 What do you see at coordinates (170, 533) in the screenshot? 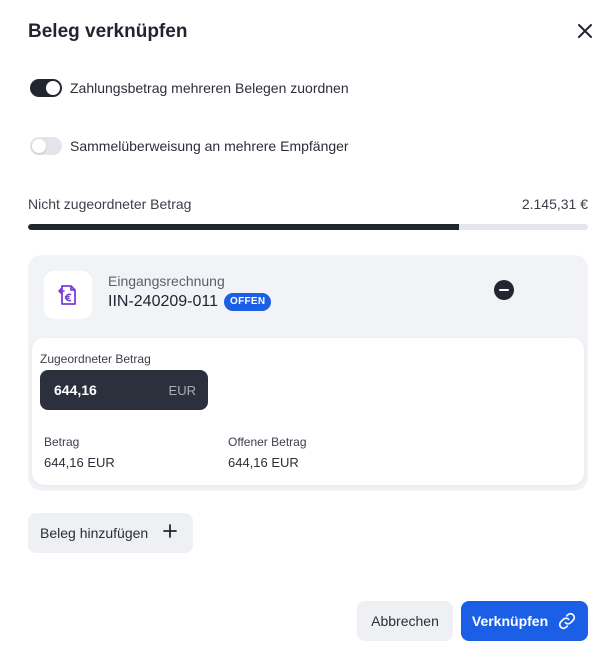
I see `plus-icon` at bounding box center [170, 533].